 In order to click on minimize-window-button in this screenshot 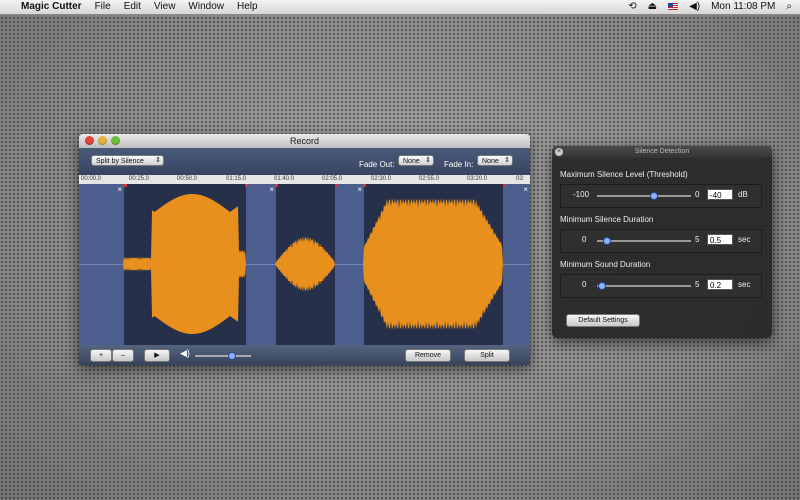, I will do `click(102, 140)`.